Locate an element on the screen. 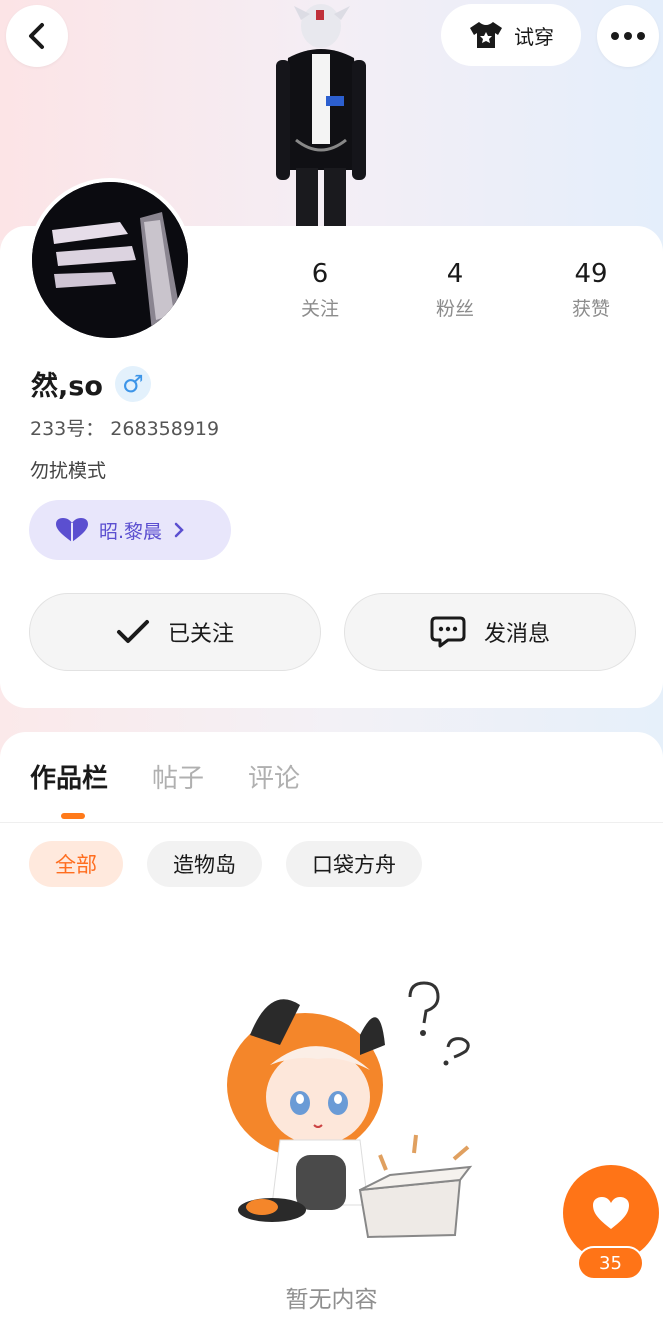 The height and width of the screenshot is (1333, 663). empty-state-text: 暂无内容 is located at coordinates (331, 1300).